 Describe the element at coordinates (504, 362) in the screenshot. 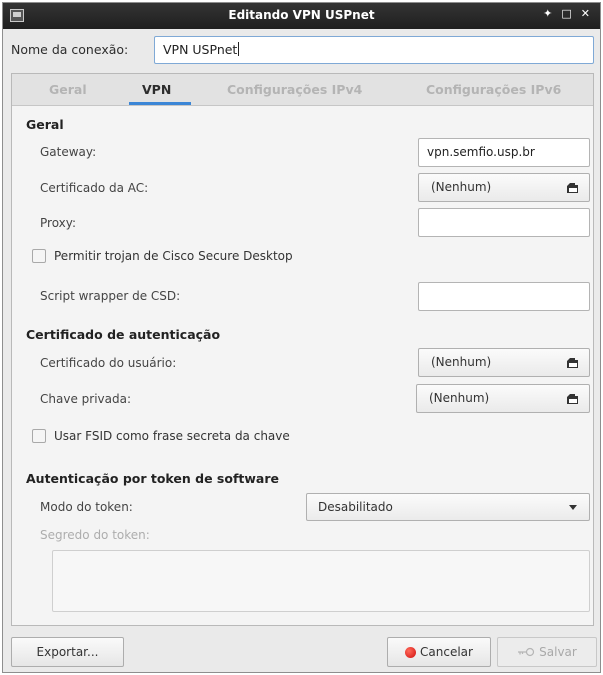

I see `user-certificate-chooser: (Nenhum)` at that location.